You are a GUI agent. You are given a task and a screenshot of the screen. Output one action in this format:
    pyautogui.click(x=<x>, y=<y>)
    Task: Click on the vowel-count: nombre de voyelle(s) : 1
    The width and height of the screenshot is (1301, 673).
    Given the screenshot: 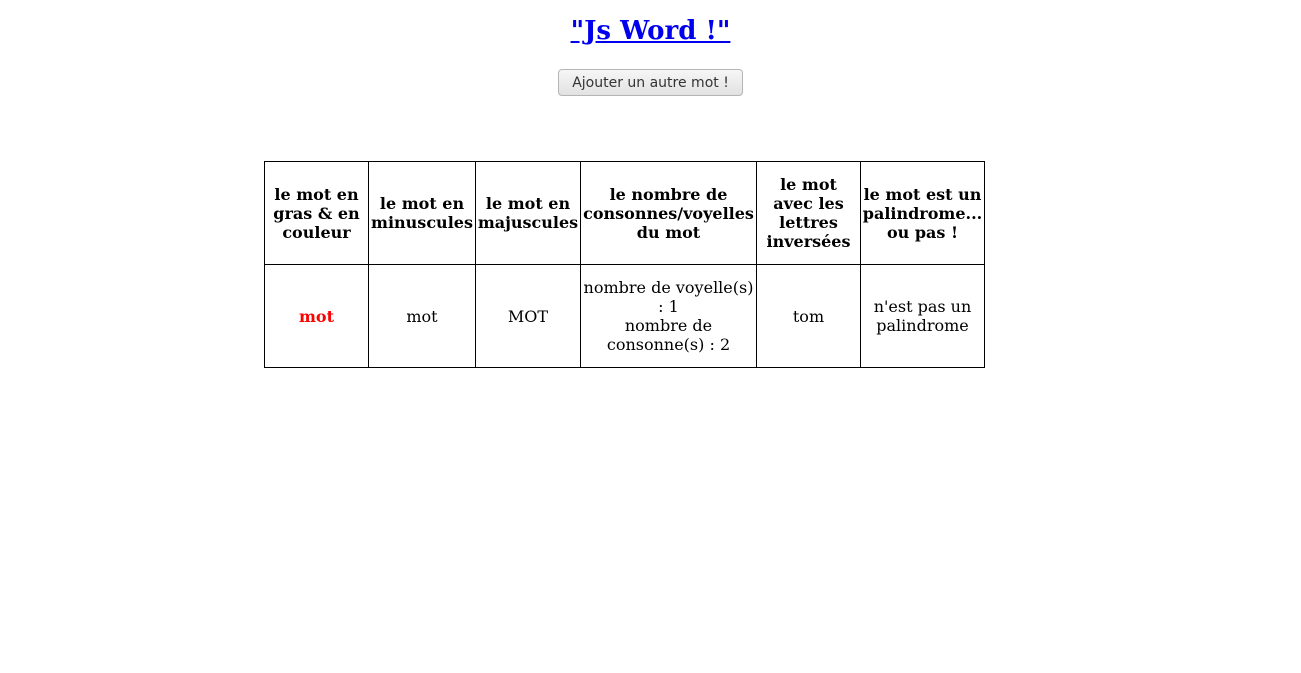 What is the action you would take?
    pyautogui.click(x=668, y=297)
    